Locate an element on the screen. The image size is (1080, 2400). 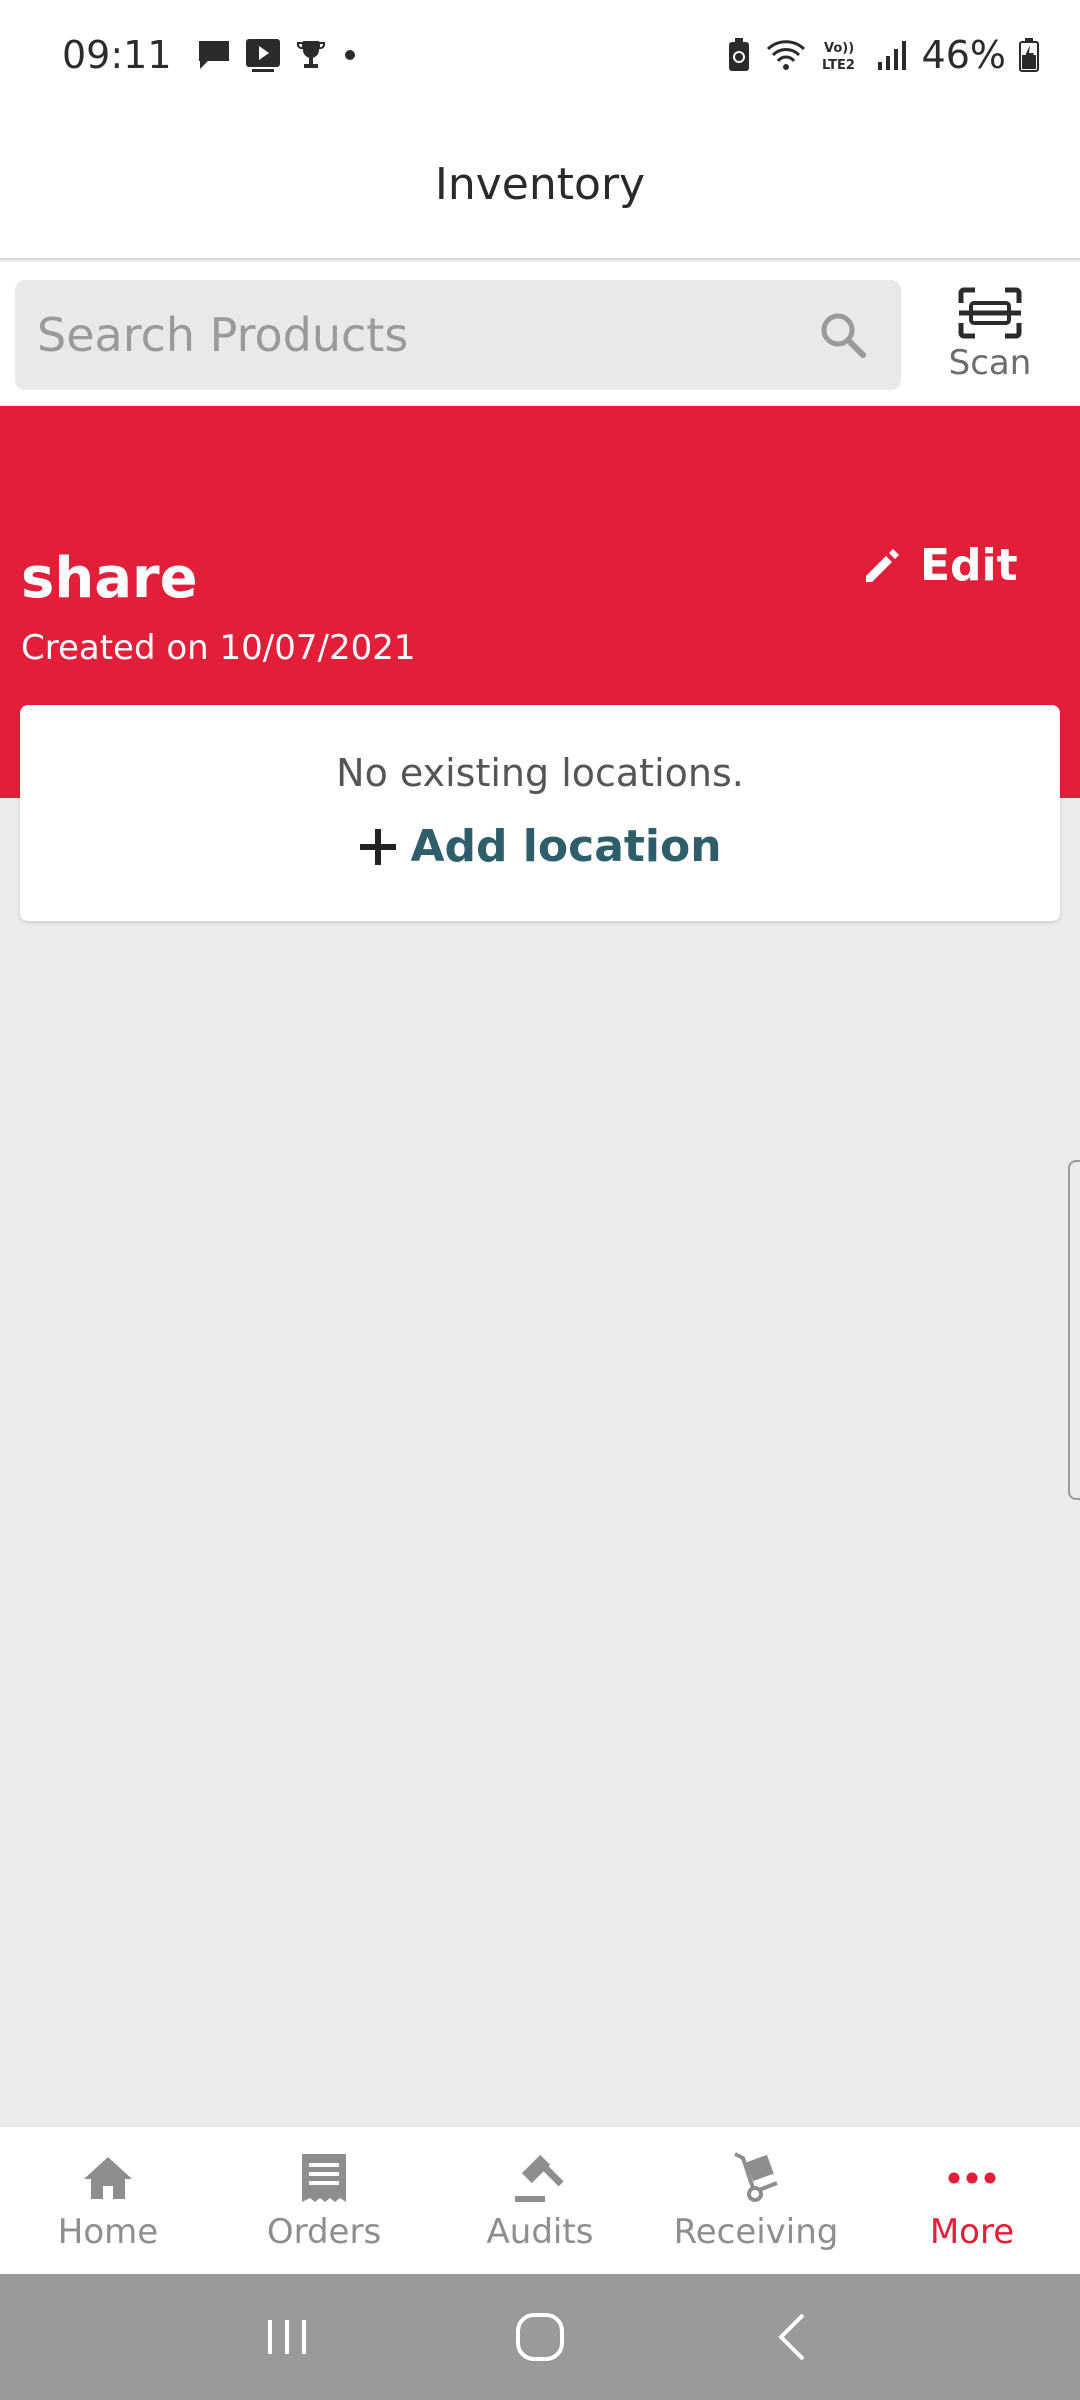
recent-apps-icon is located at coordinates (286, 2337).